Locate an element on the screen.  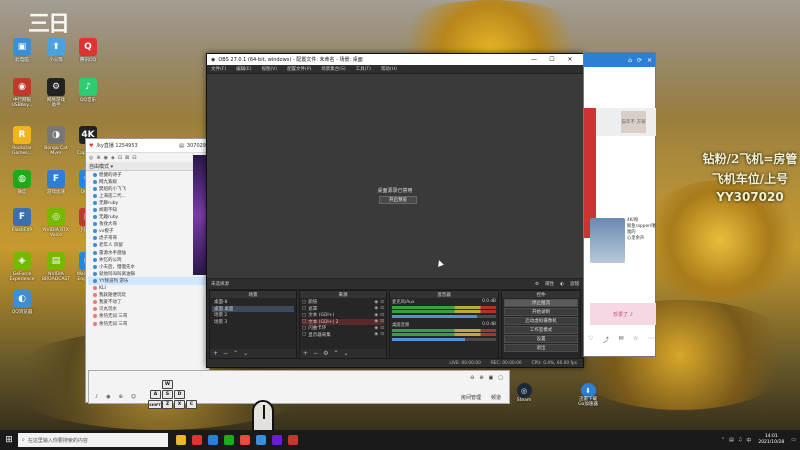
obs-menu-item: 文件(F) is located at coordinates (218, 69).